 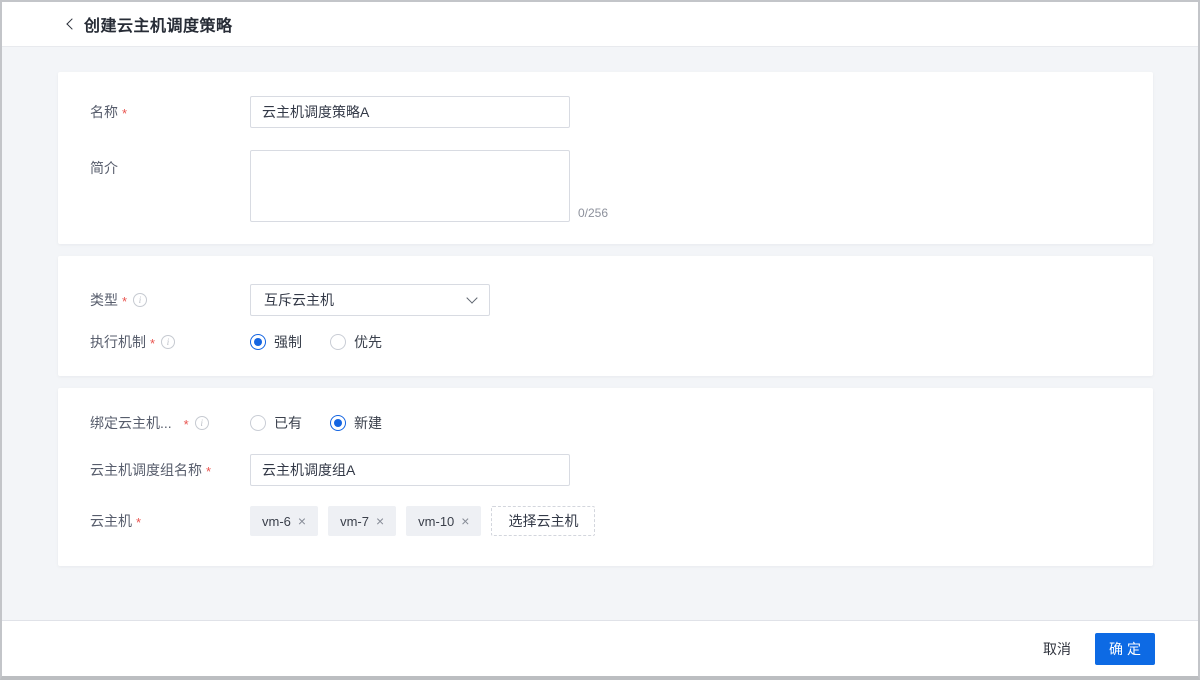 I want to click on page-title: 创建云主机调度策略, so click(x=158, y=26).